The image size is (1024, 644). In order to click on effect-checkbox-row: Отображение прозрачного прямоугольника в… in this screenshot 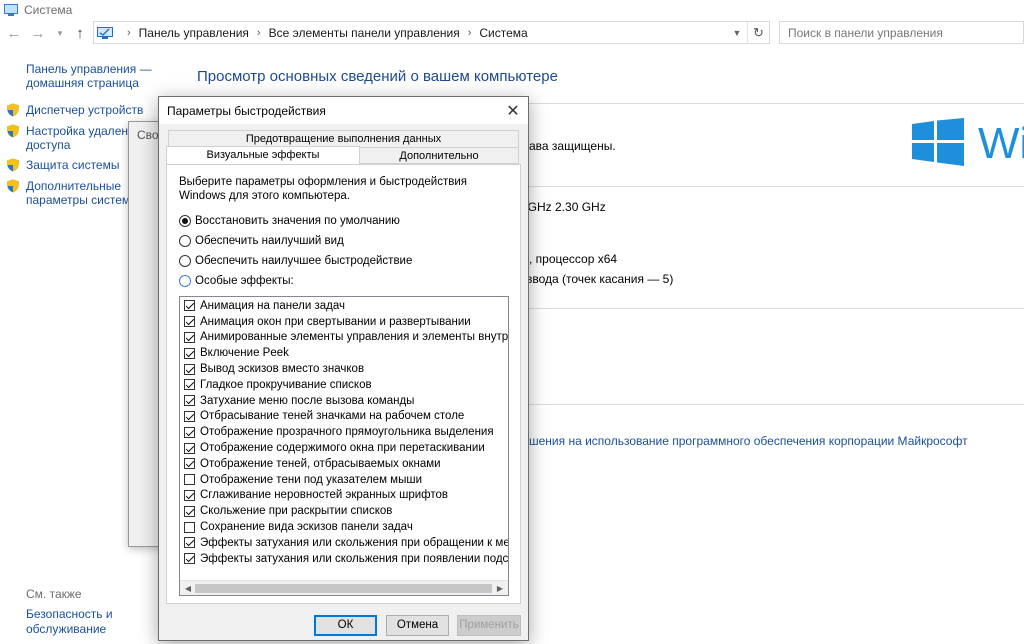, I will do `click(344, 432)`.